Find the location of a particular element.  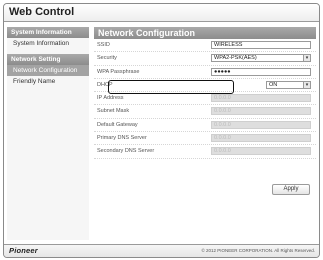

subnet-mask-label: Subnet Mask is located at coordinates (113, 111).